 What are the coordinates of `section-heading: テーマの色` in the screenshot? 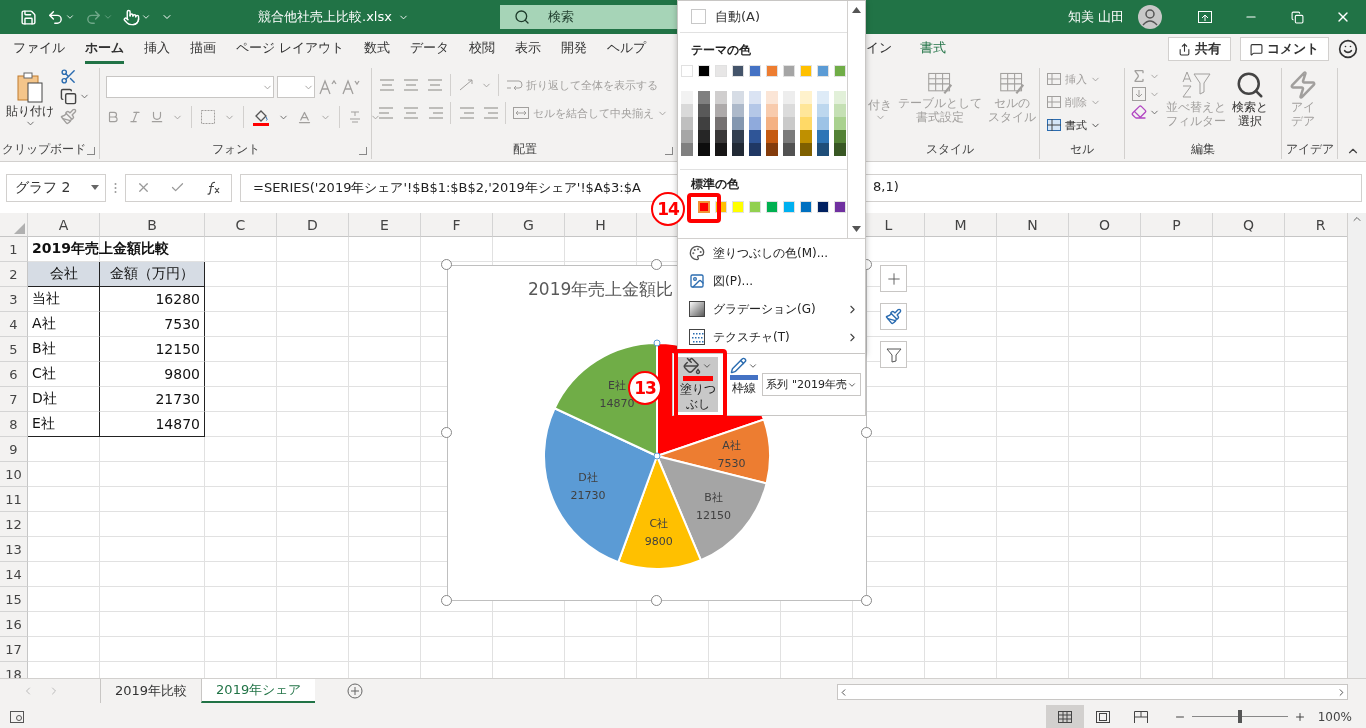 It's located at (721, 50).